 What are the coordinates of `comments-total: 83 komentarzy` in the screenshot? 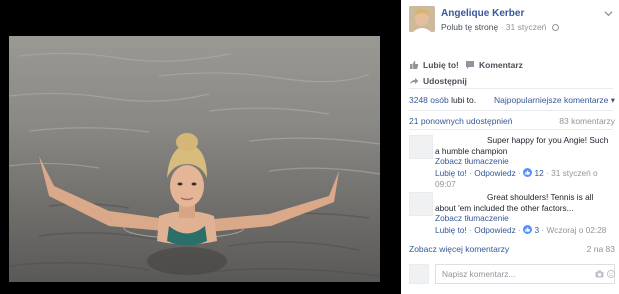 It's located at (587, 121).